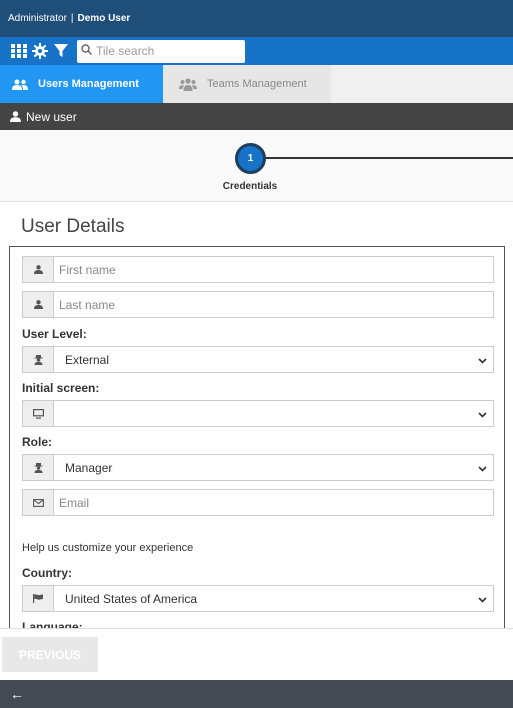 The width and height of the screenshot is (513, 708). I want to click on role-select: Manager, so click(258, 467).